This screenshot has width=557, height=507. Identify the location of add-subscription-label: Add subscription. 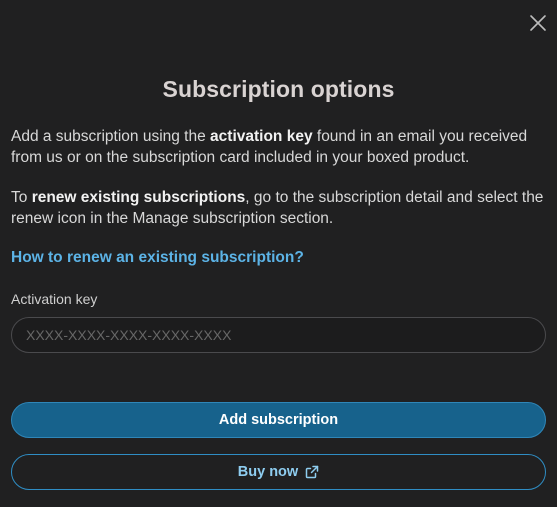
(278, 420).